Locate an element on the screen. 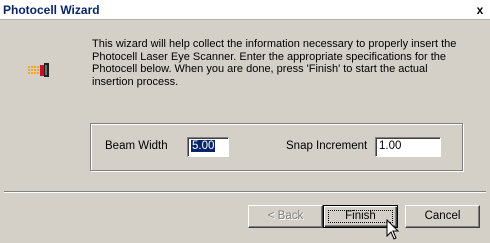 The image size is (490, 243). mouse-pointer-icon is located at coordinates (393, 229).